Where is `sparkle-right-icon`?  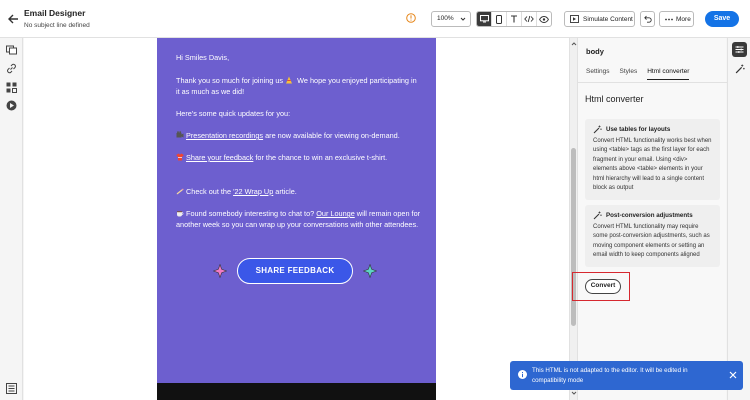
sparkle-right-icon is located at coordinates (370, 271).